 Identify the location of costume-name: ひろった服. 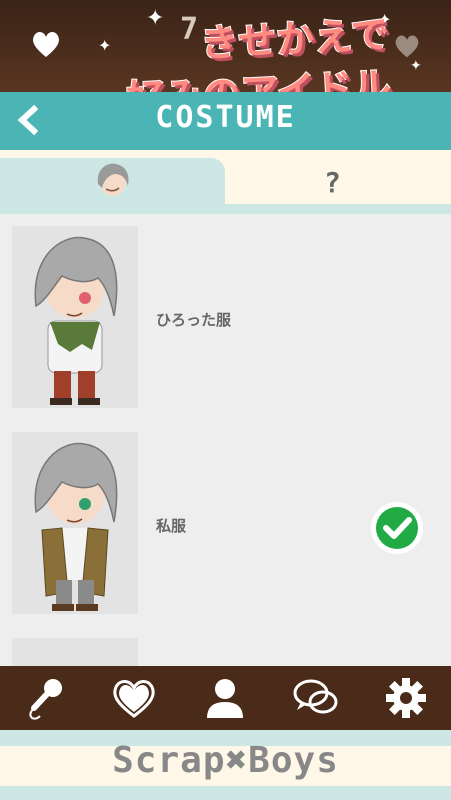
(194, 320).